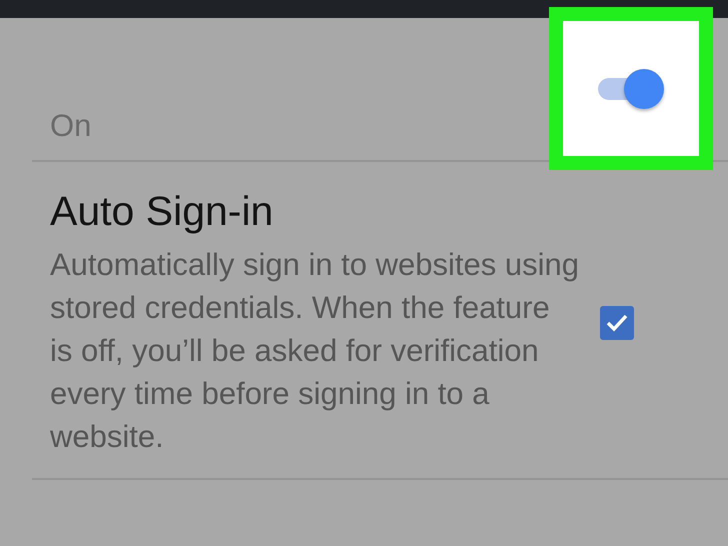 The height and width of the screenshot is (546, 728). I want to click on switch-label: On, so click(71, 126).